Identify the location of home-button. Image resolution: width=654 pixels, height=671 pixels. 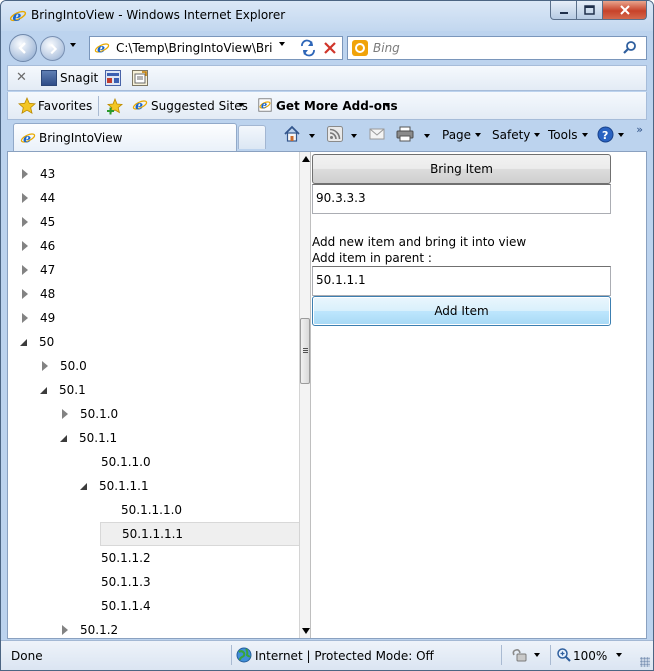
(292, 134).